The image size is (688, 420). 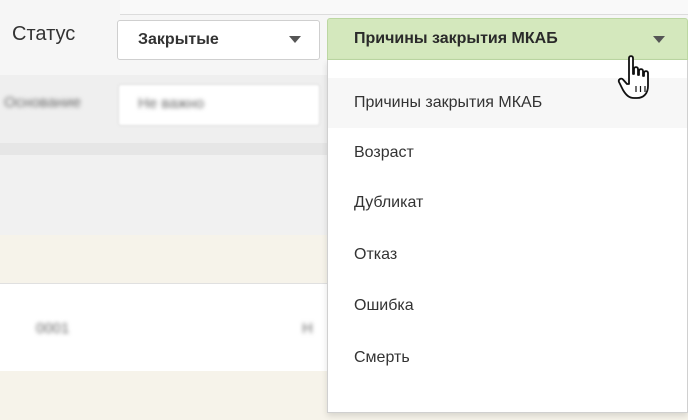 I want to click on status-filter-label: Статус, so click(x=44, y=34).